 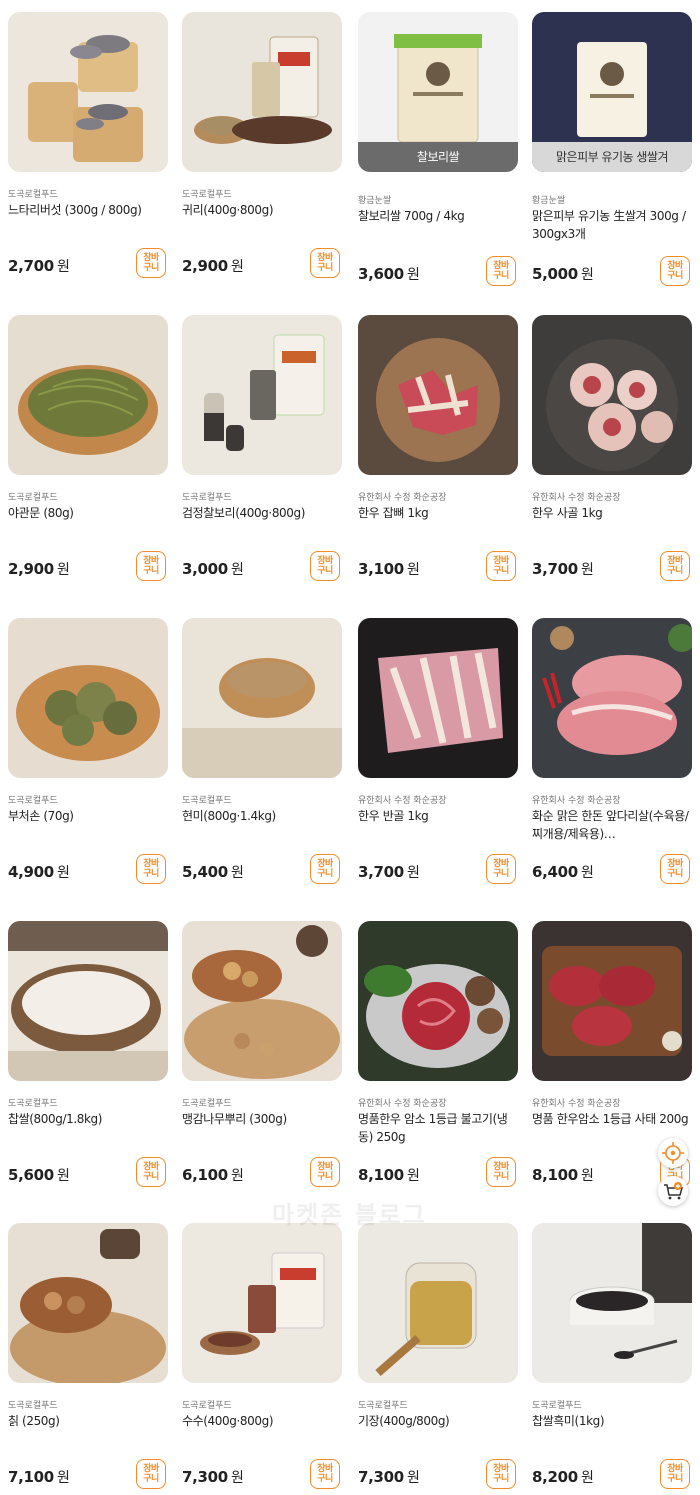 What do you see at coordinates (673, 1153) in the screenshot?
I see `floating-recent-button` at bounding box center [673, 1153].